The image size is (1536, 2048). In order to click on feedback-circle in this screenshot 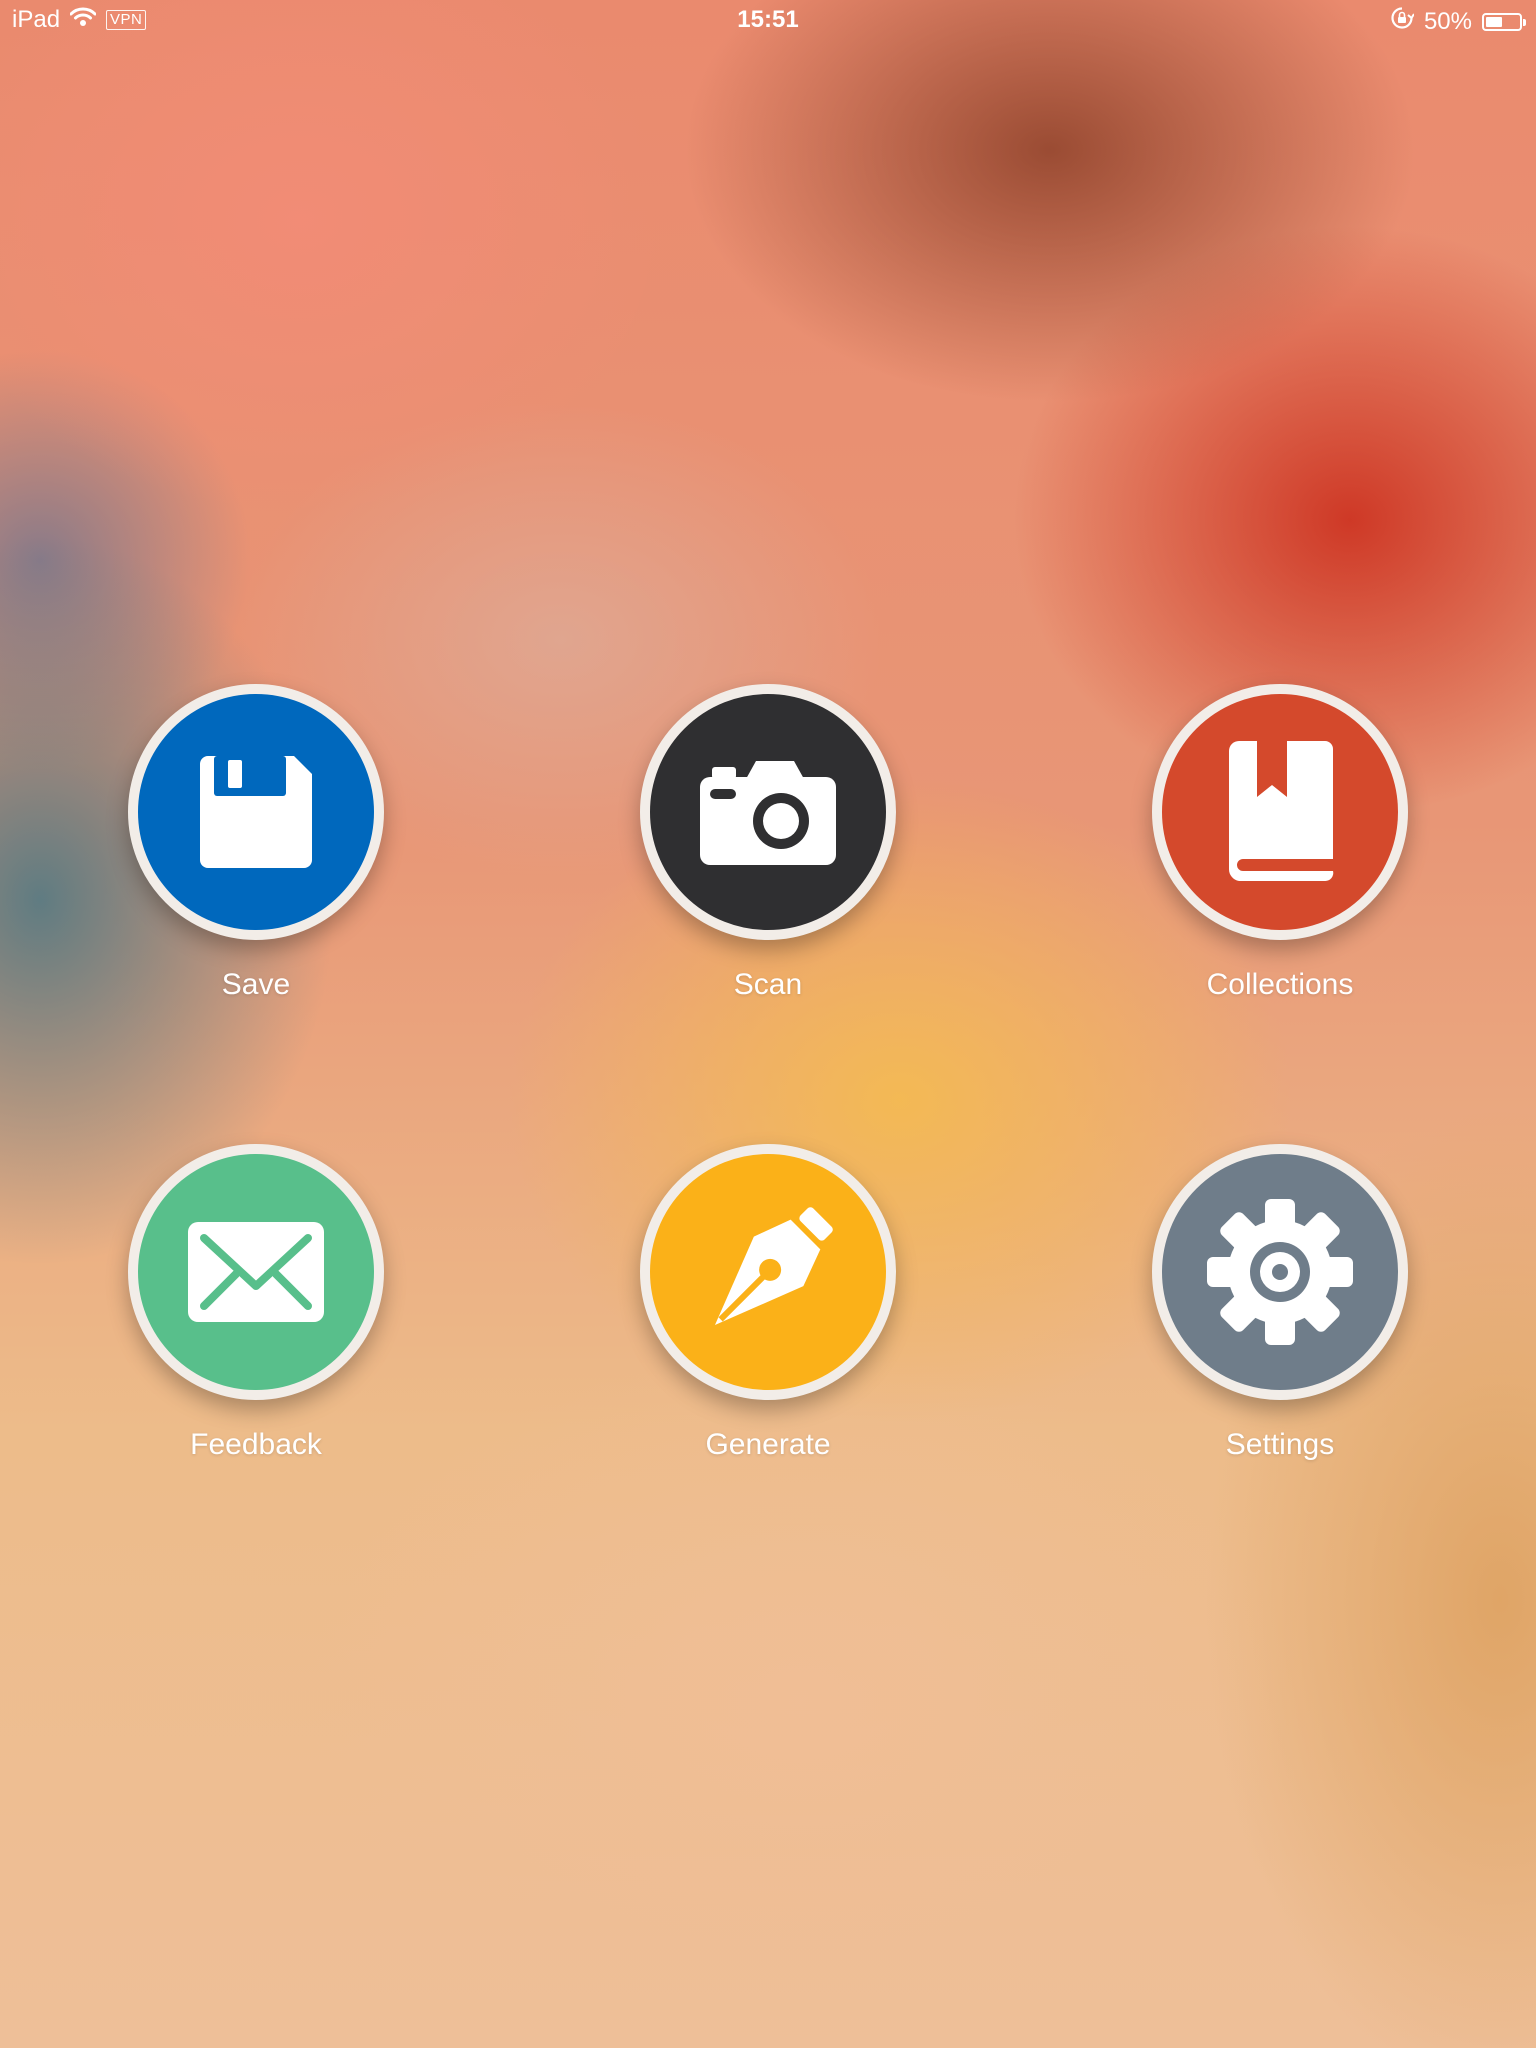, I will do `click(256, 1272)`.